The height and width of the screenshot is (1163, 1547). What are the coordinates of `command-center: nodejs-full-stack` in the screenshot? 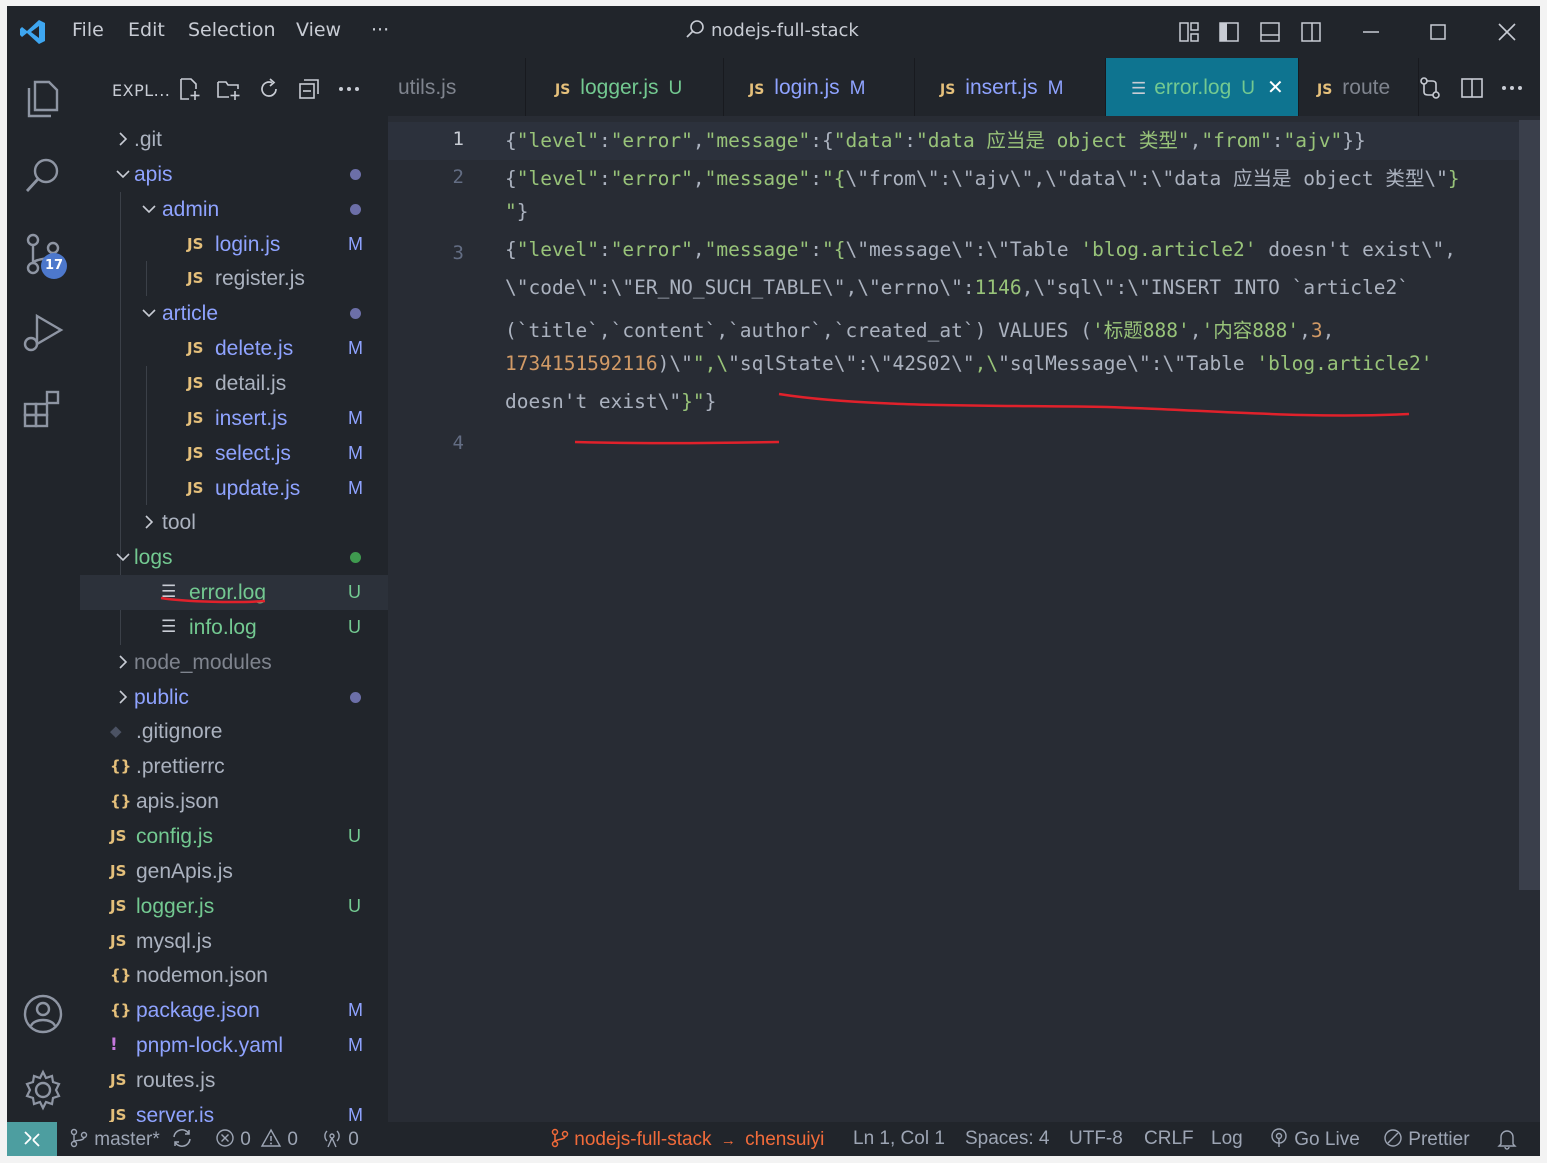 It's located at (772, 30).